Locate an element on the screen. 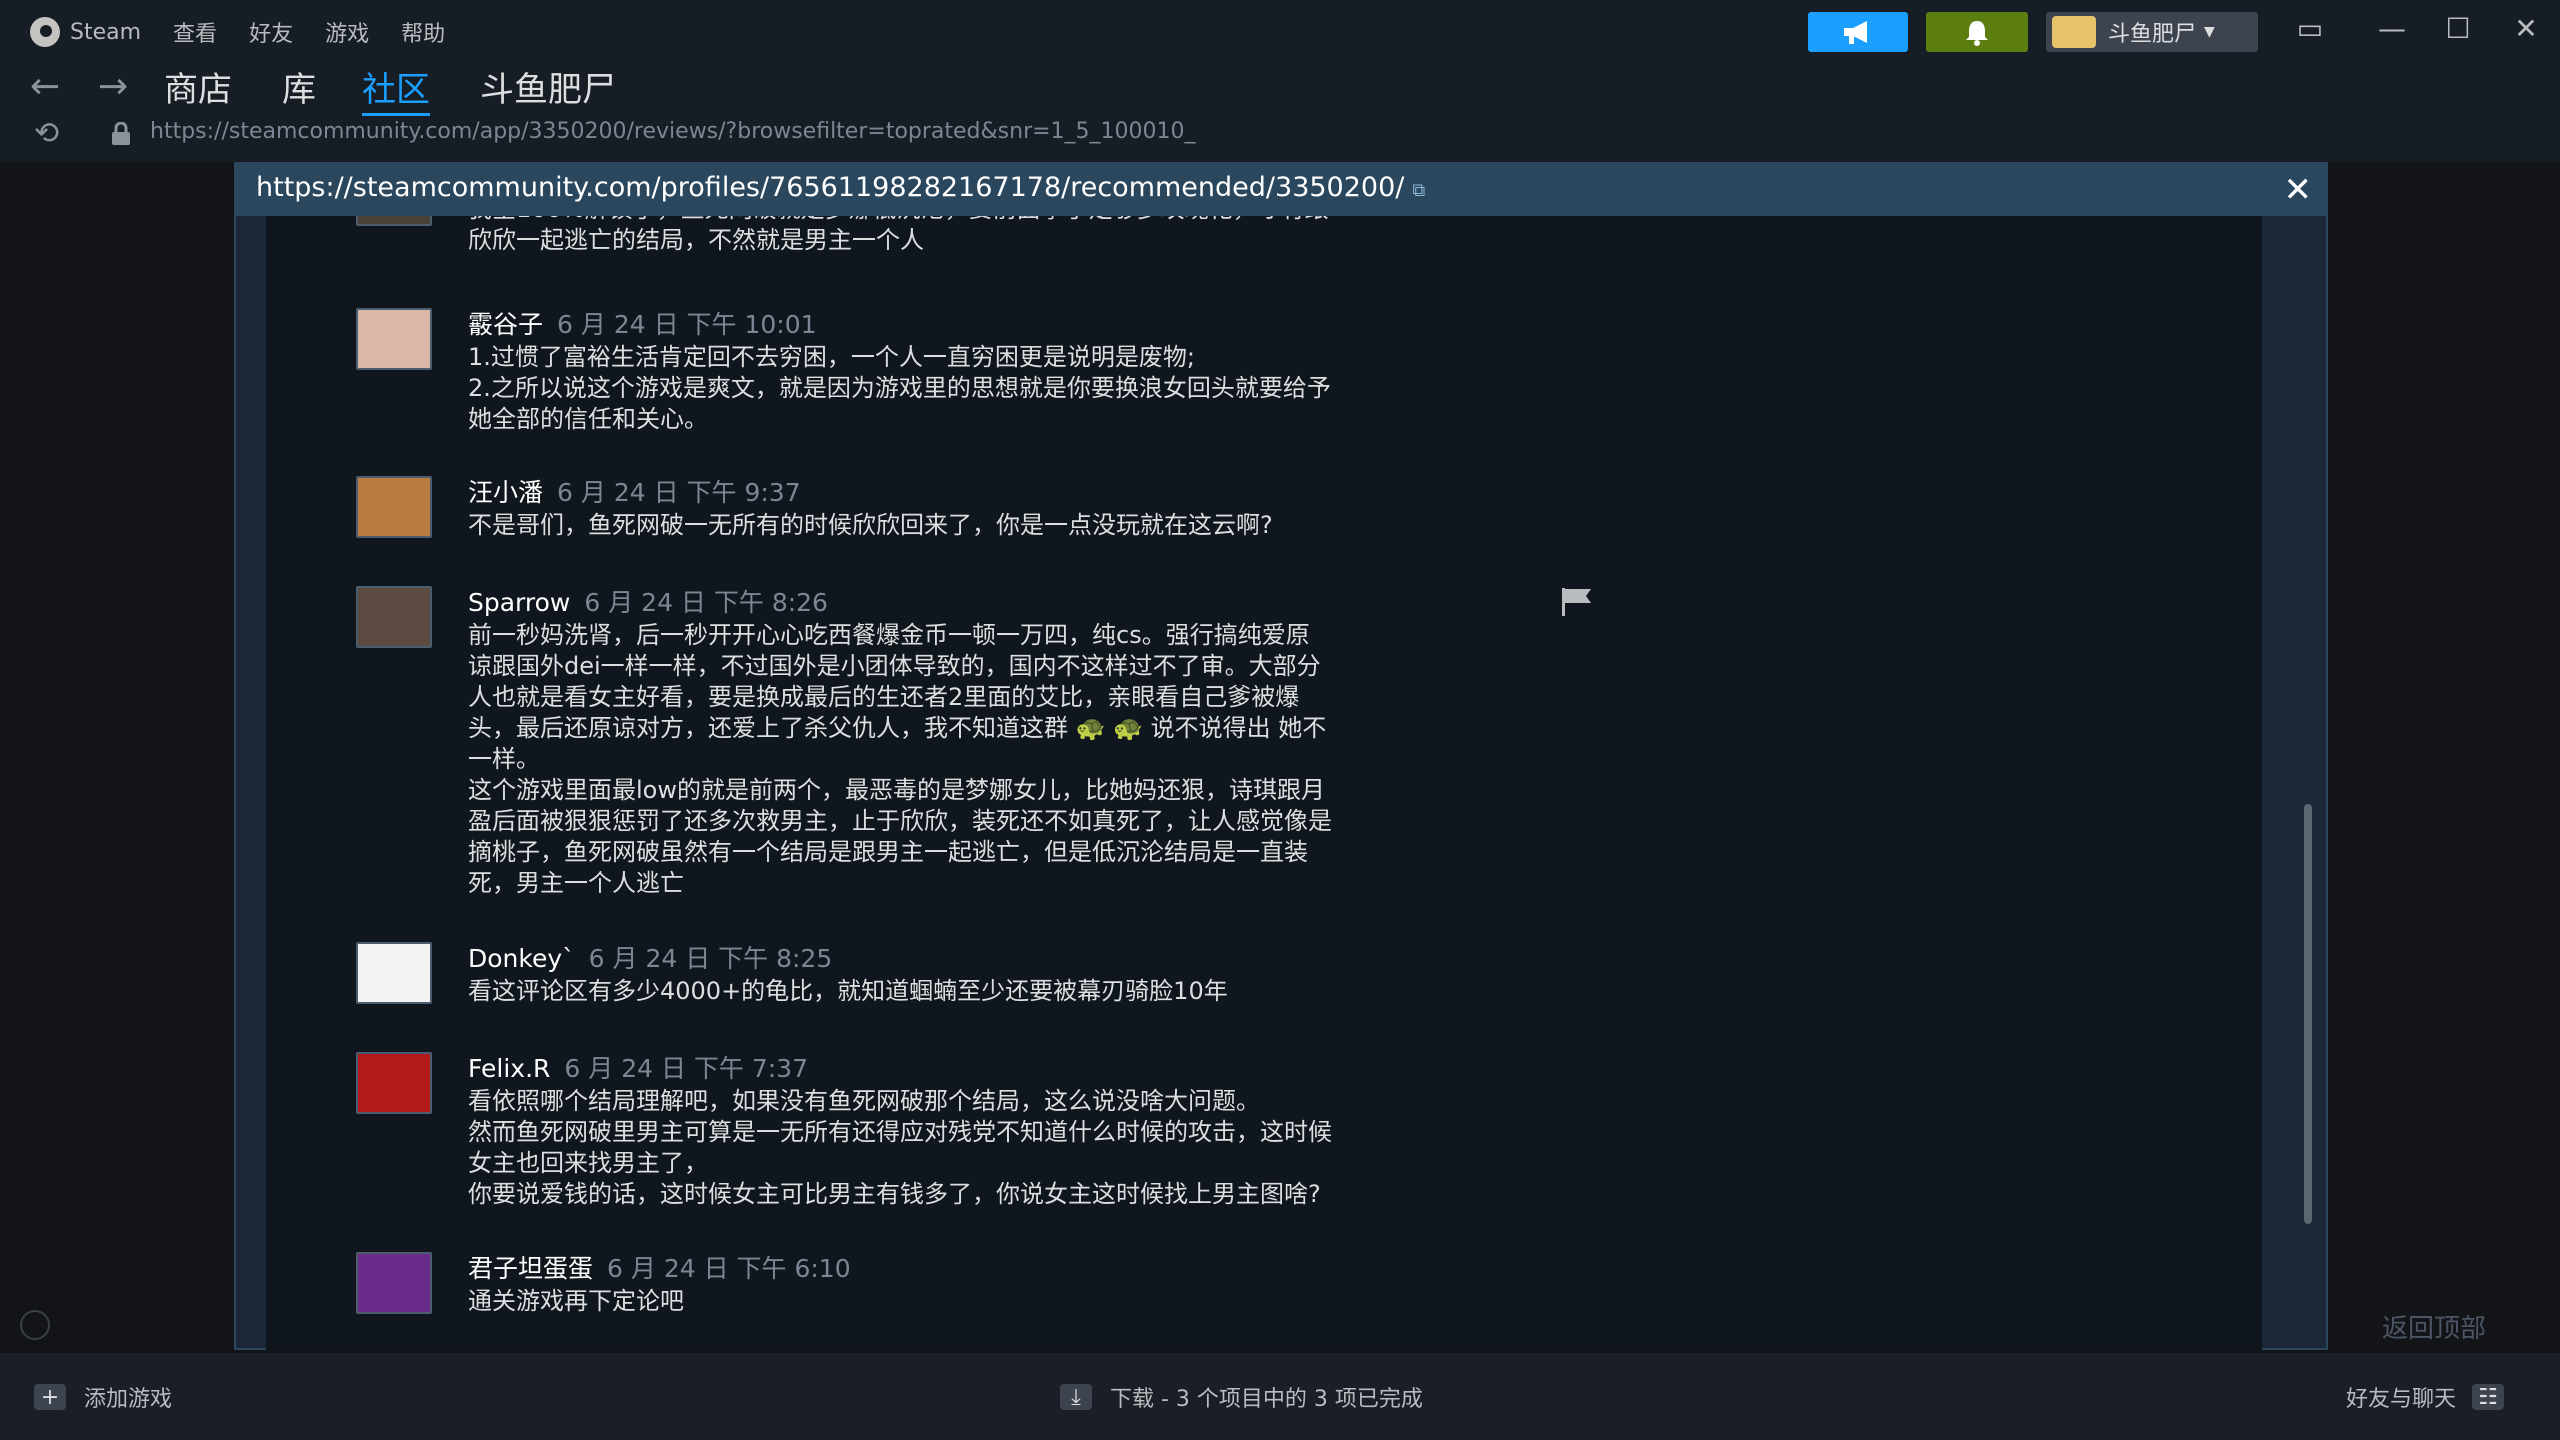 The image size is (2560, 1440). notifications-button is located at coordinates (1977, 32).